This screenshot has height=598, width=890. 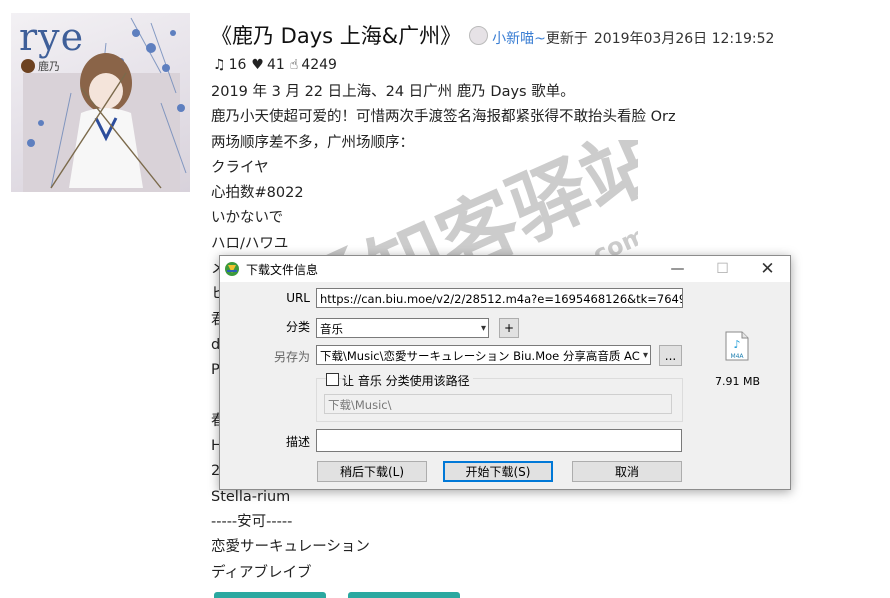 I want to click on close-button: ✕, so click(x=767, y=269).